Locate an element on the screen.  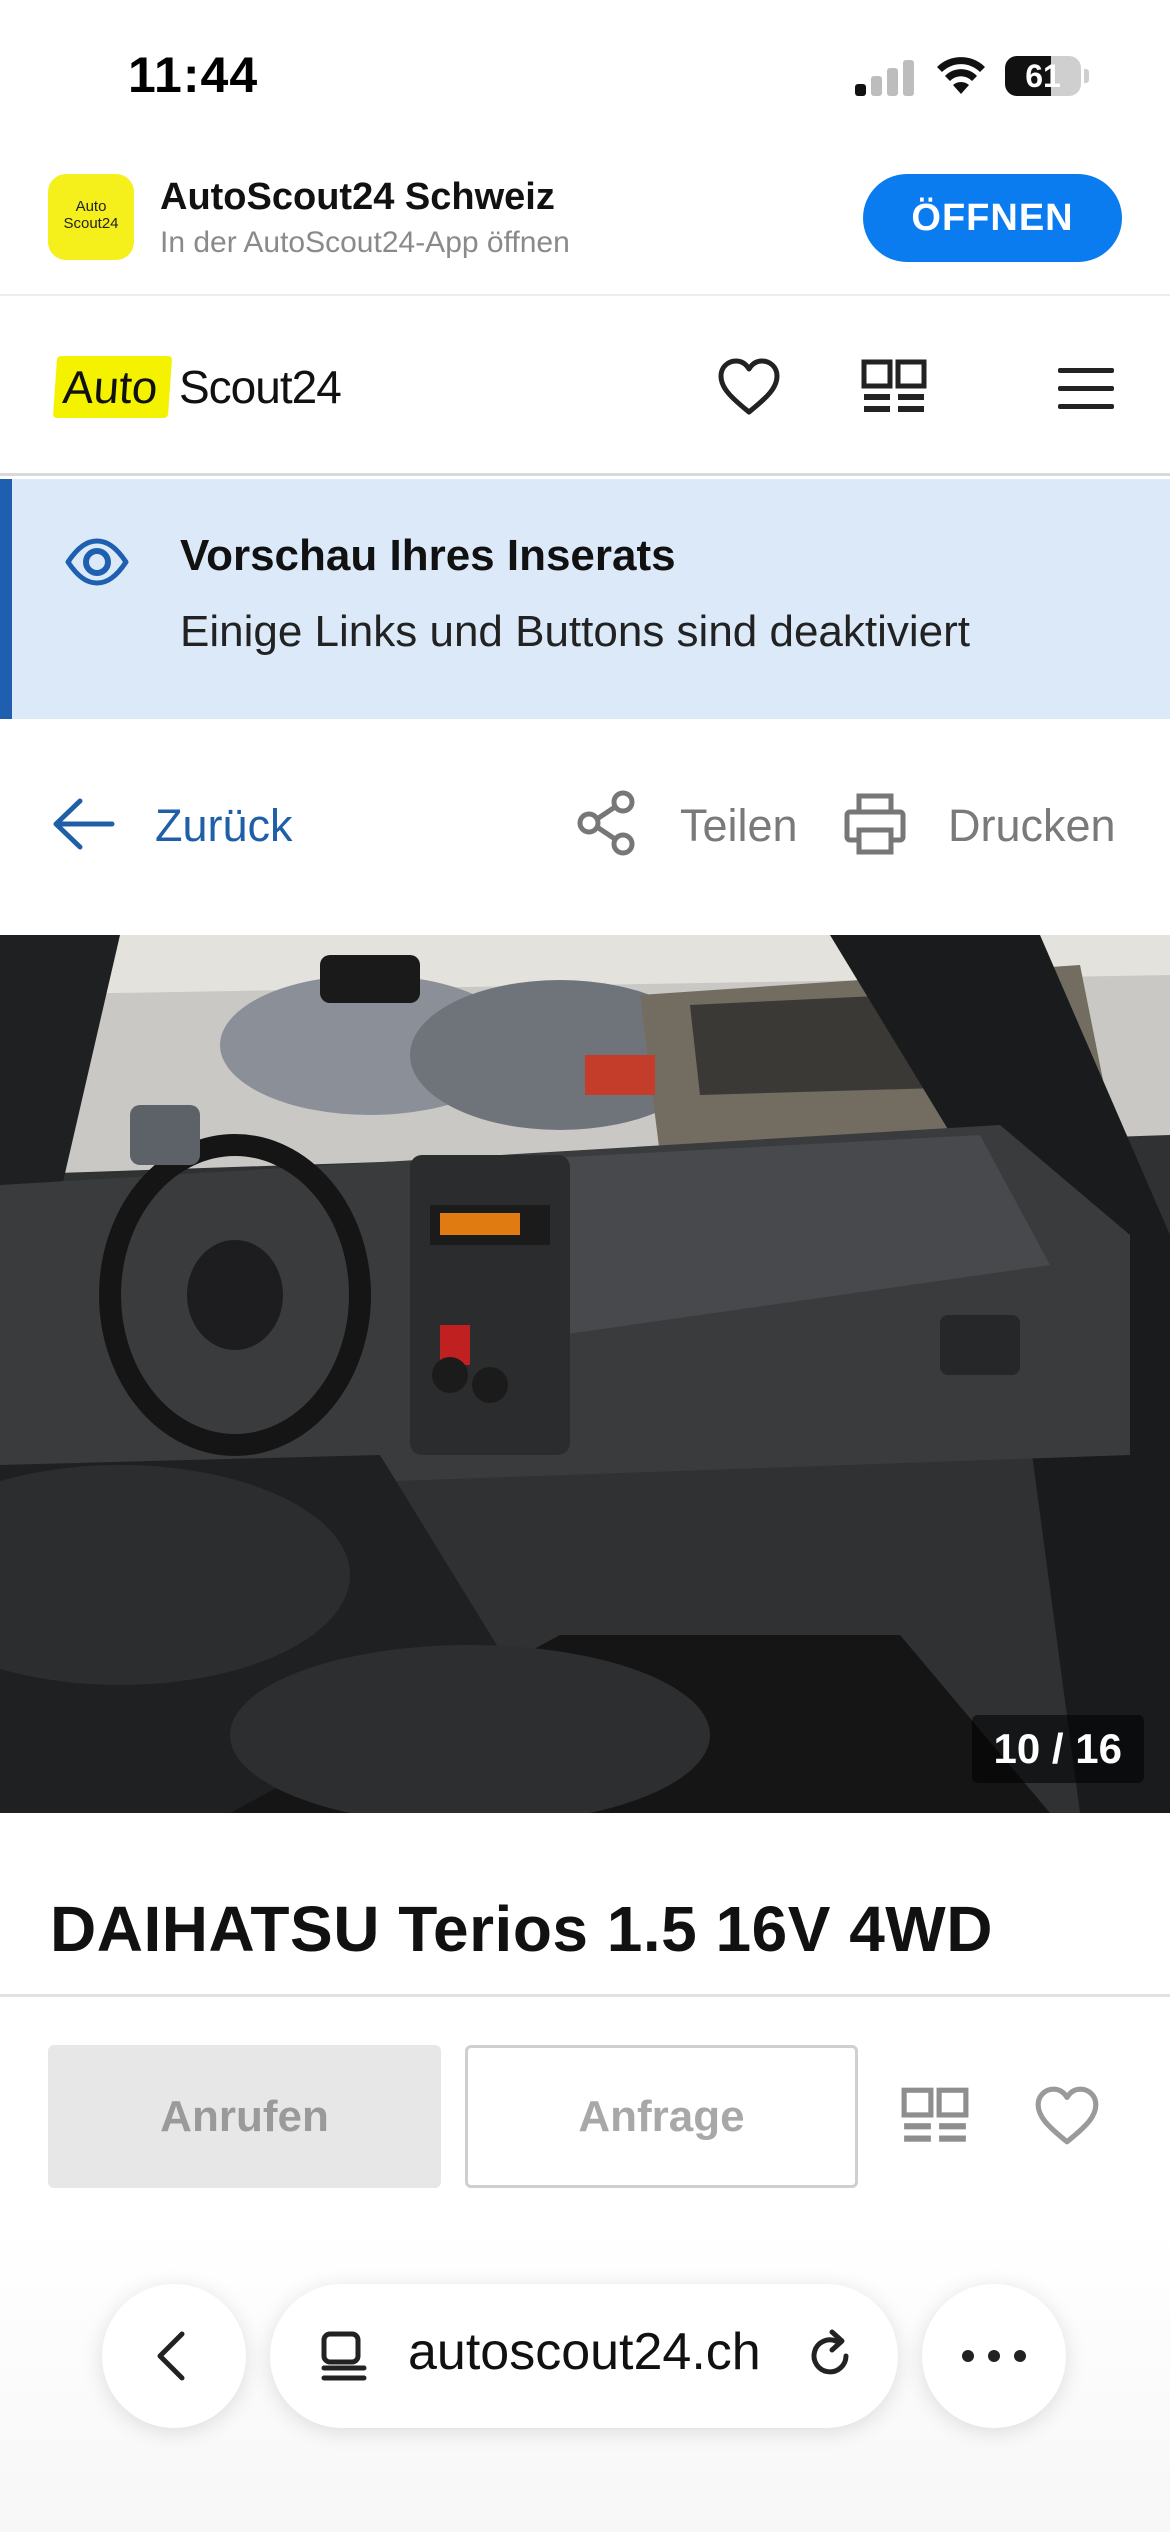
chevron-left-icon is located at coordinates (171, 2356).